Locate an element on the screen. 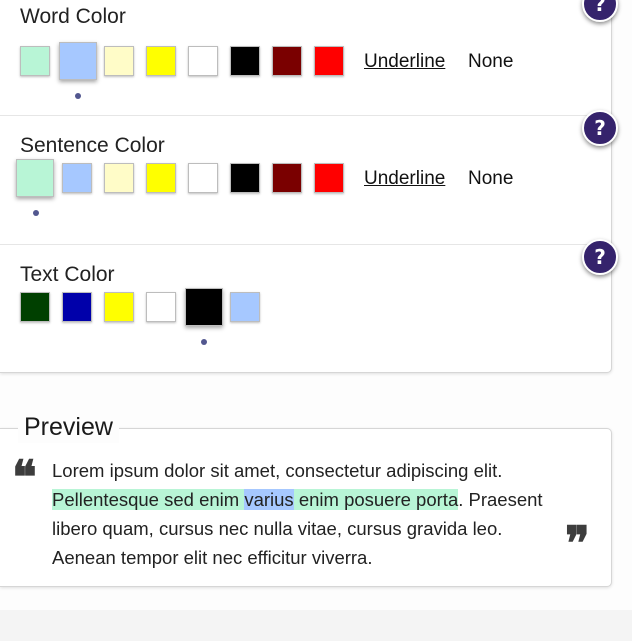 The image size is (632, 641). sentence-after-word: enim posuere porta is located at coordinates (376, 499).